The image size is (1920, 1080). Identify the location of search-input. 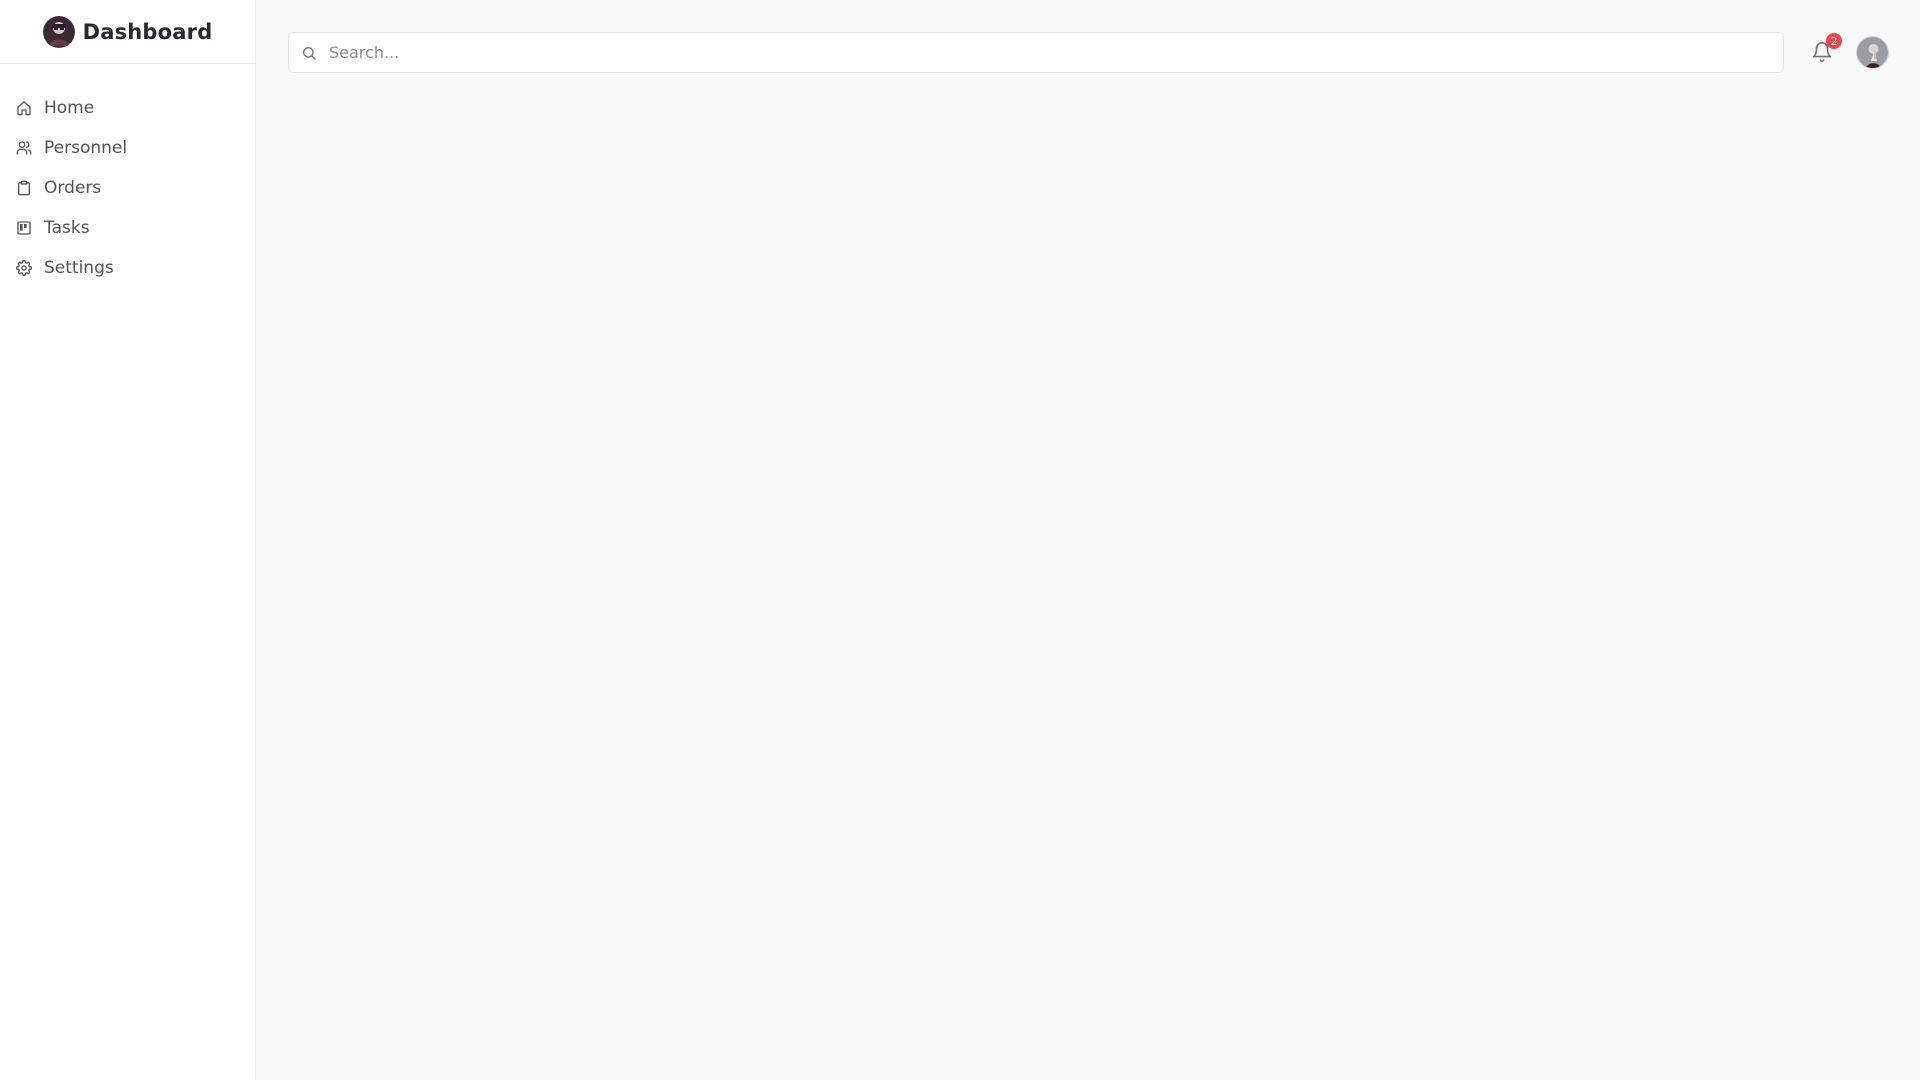
(1036, 52).